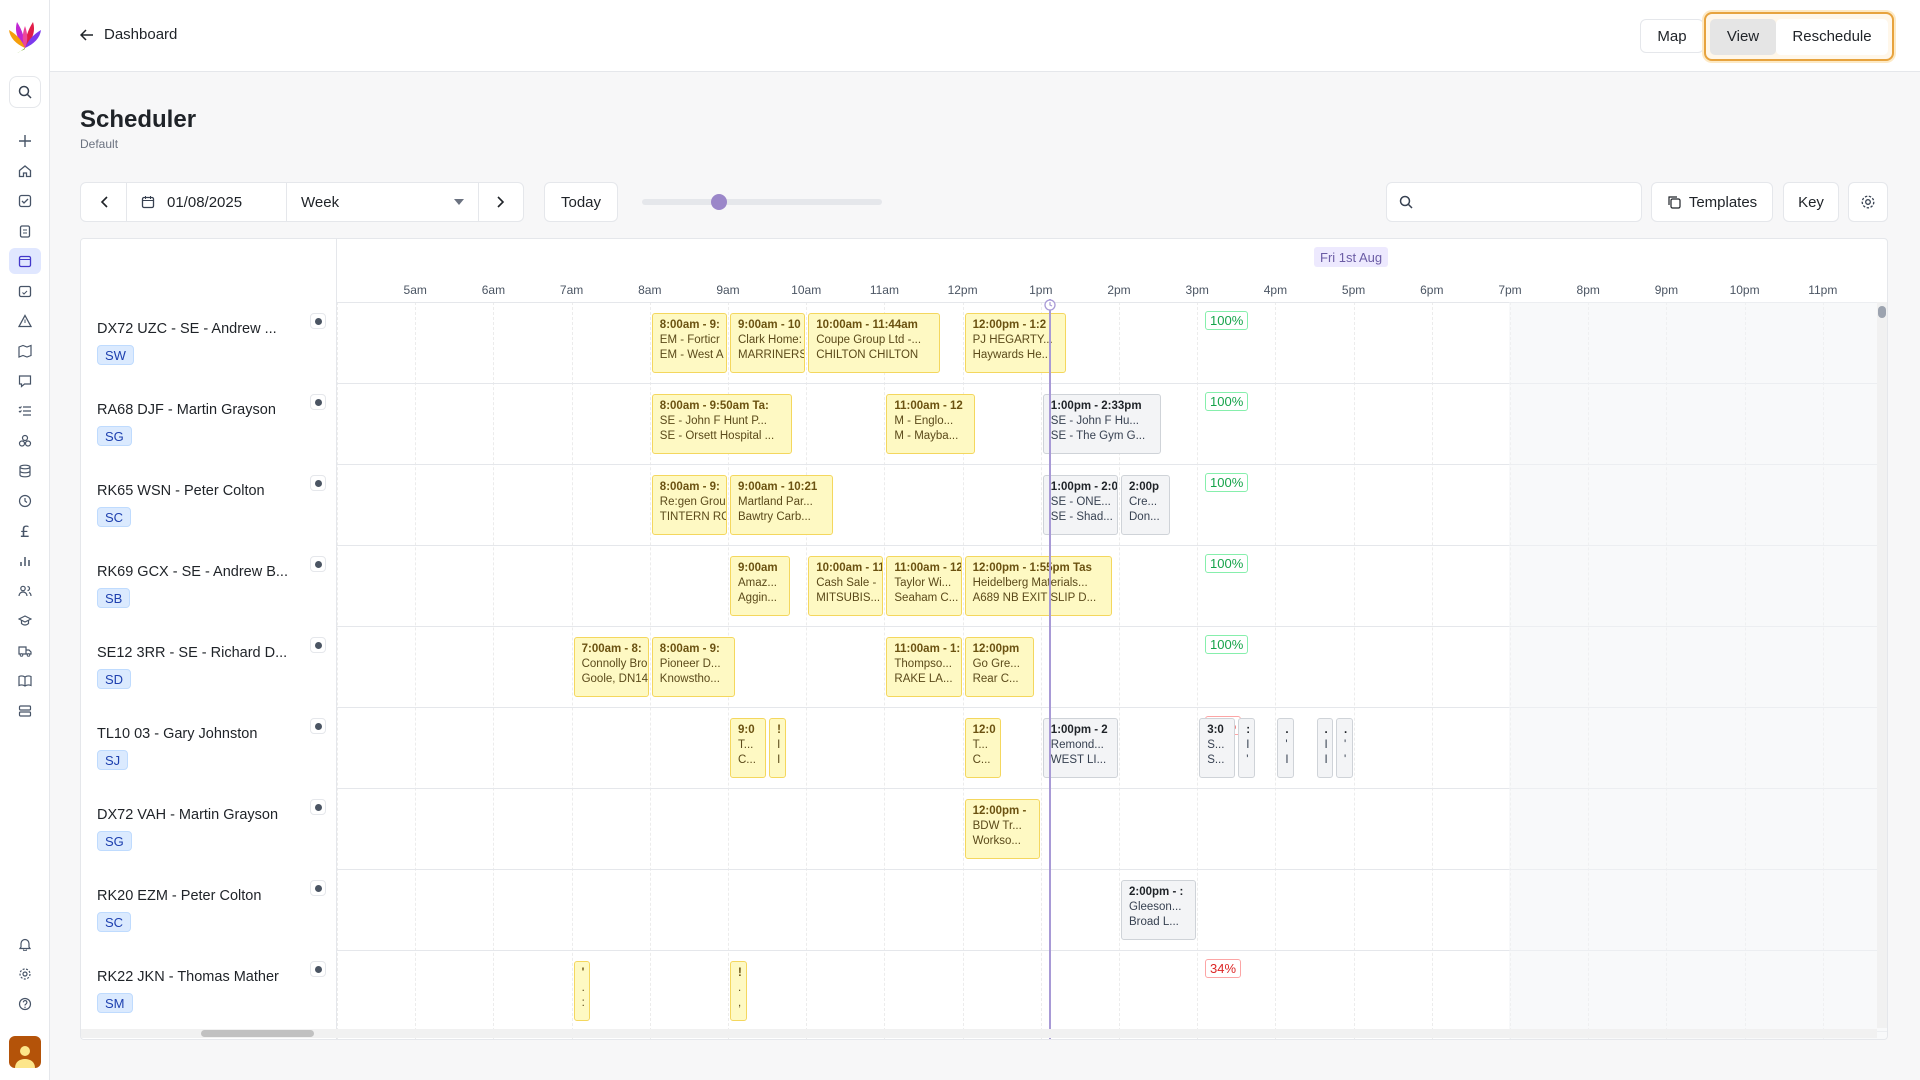 The width and height of the screenshot is (1920, 1080). I want to click on job-card: 9:00am - 10 Clark Home: MARRINERS, so click(768, 343).